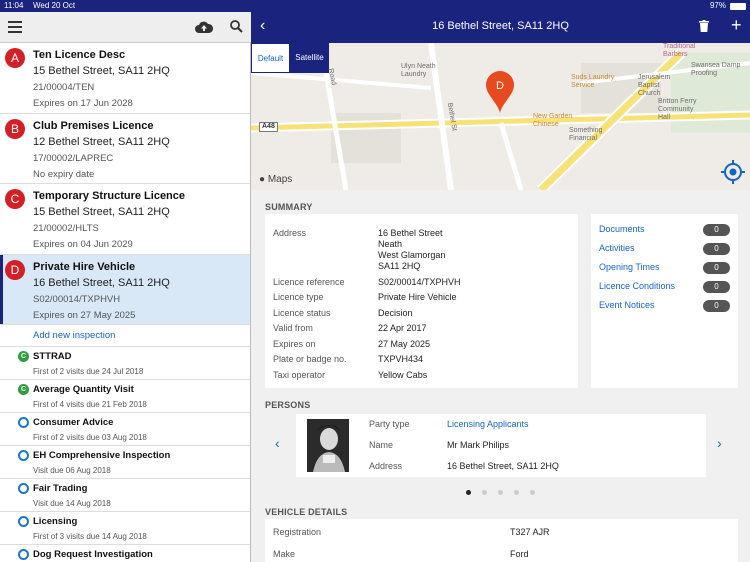  Describe the element at coordinates (716, 268) in the screenshot. I see `opening-times-count-badge: 0` at that location.